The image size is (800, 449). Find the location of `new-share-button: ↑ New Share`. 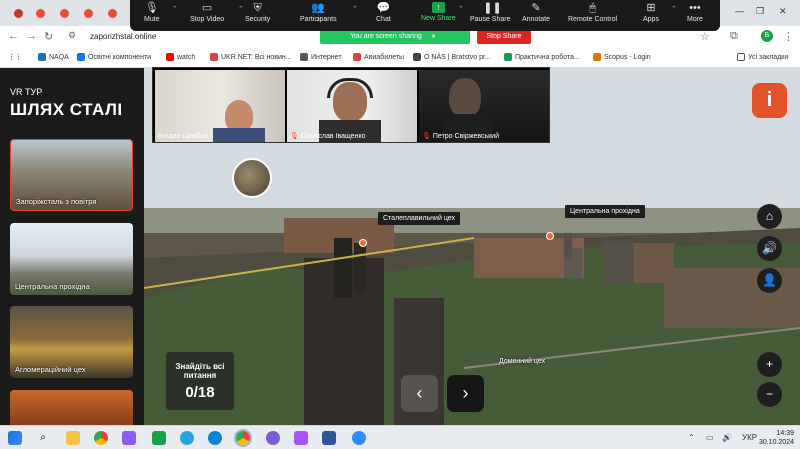

new-share-button: ↑ New Share is located at coordinates (438, 12).